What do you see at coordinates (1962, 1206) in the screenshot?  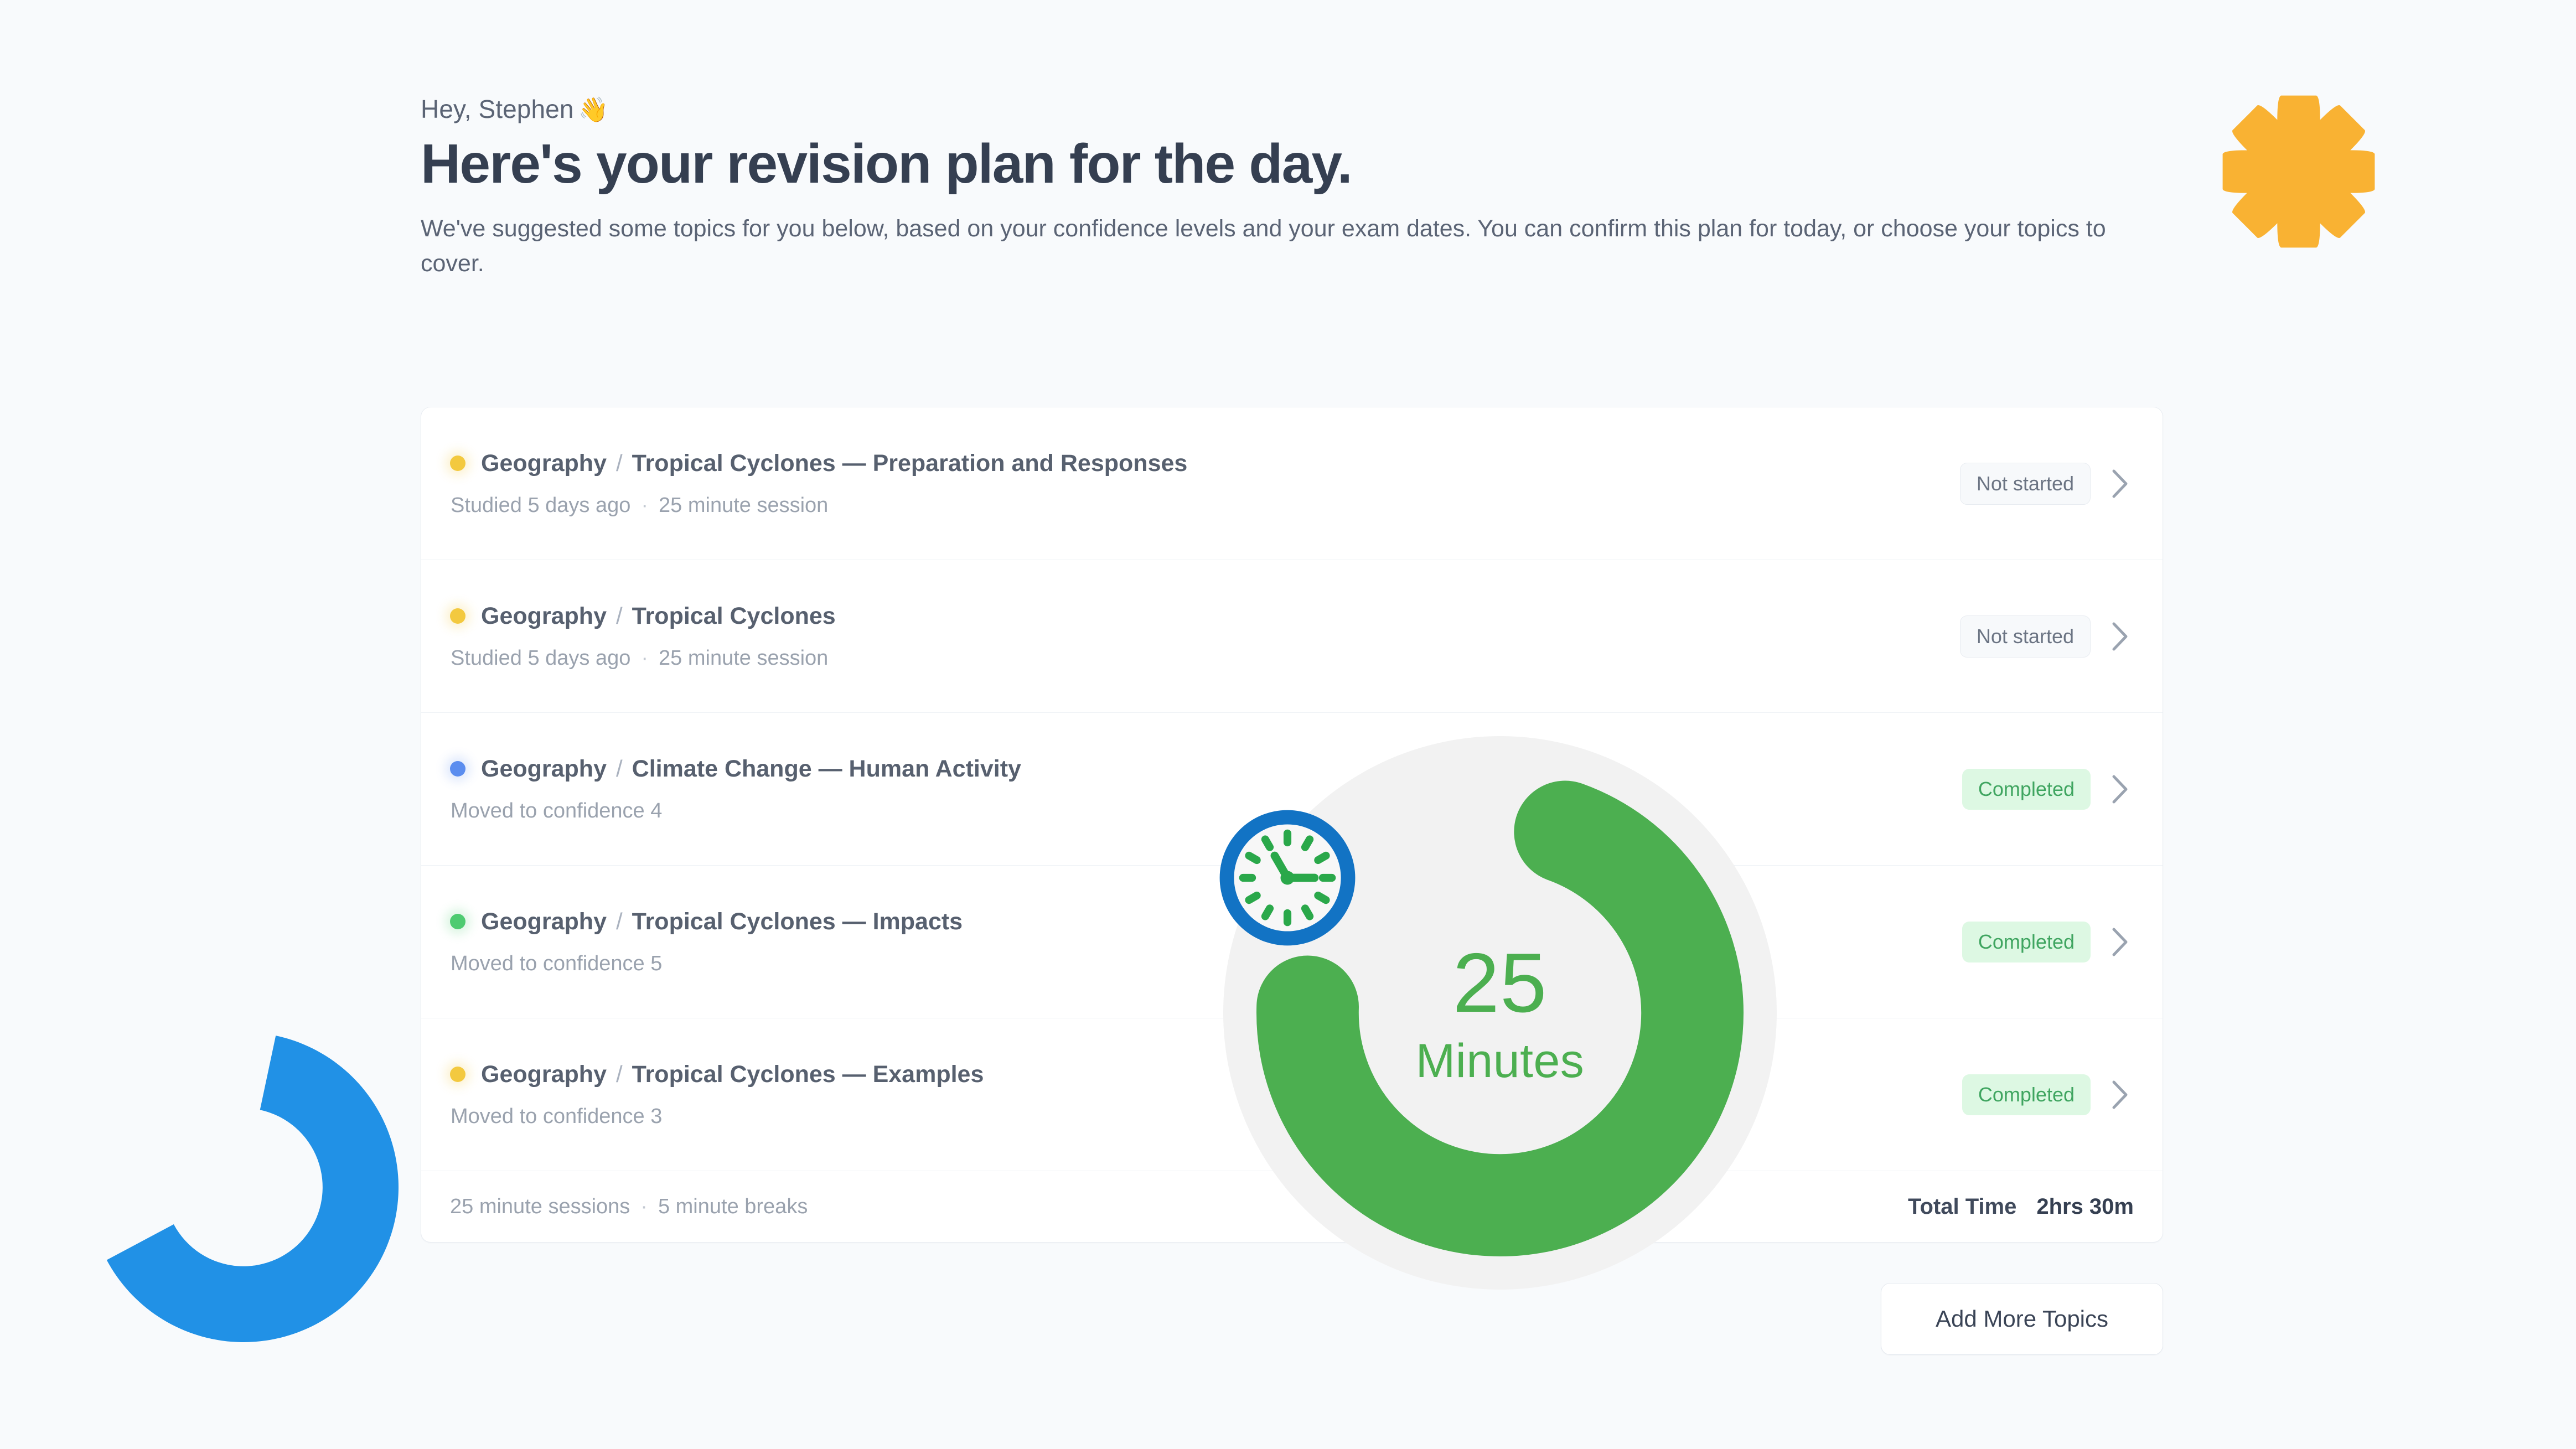 I see `total-time-label: Total Time` at bounding box center [1962, 1206].